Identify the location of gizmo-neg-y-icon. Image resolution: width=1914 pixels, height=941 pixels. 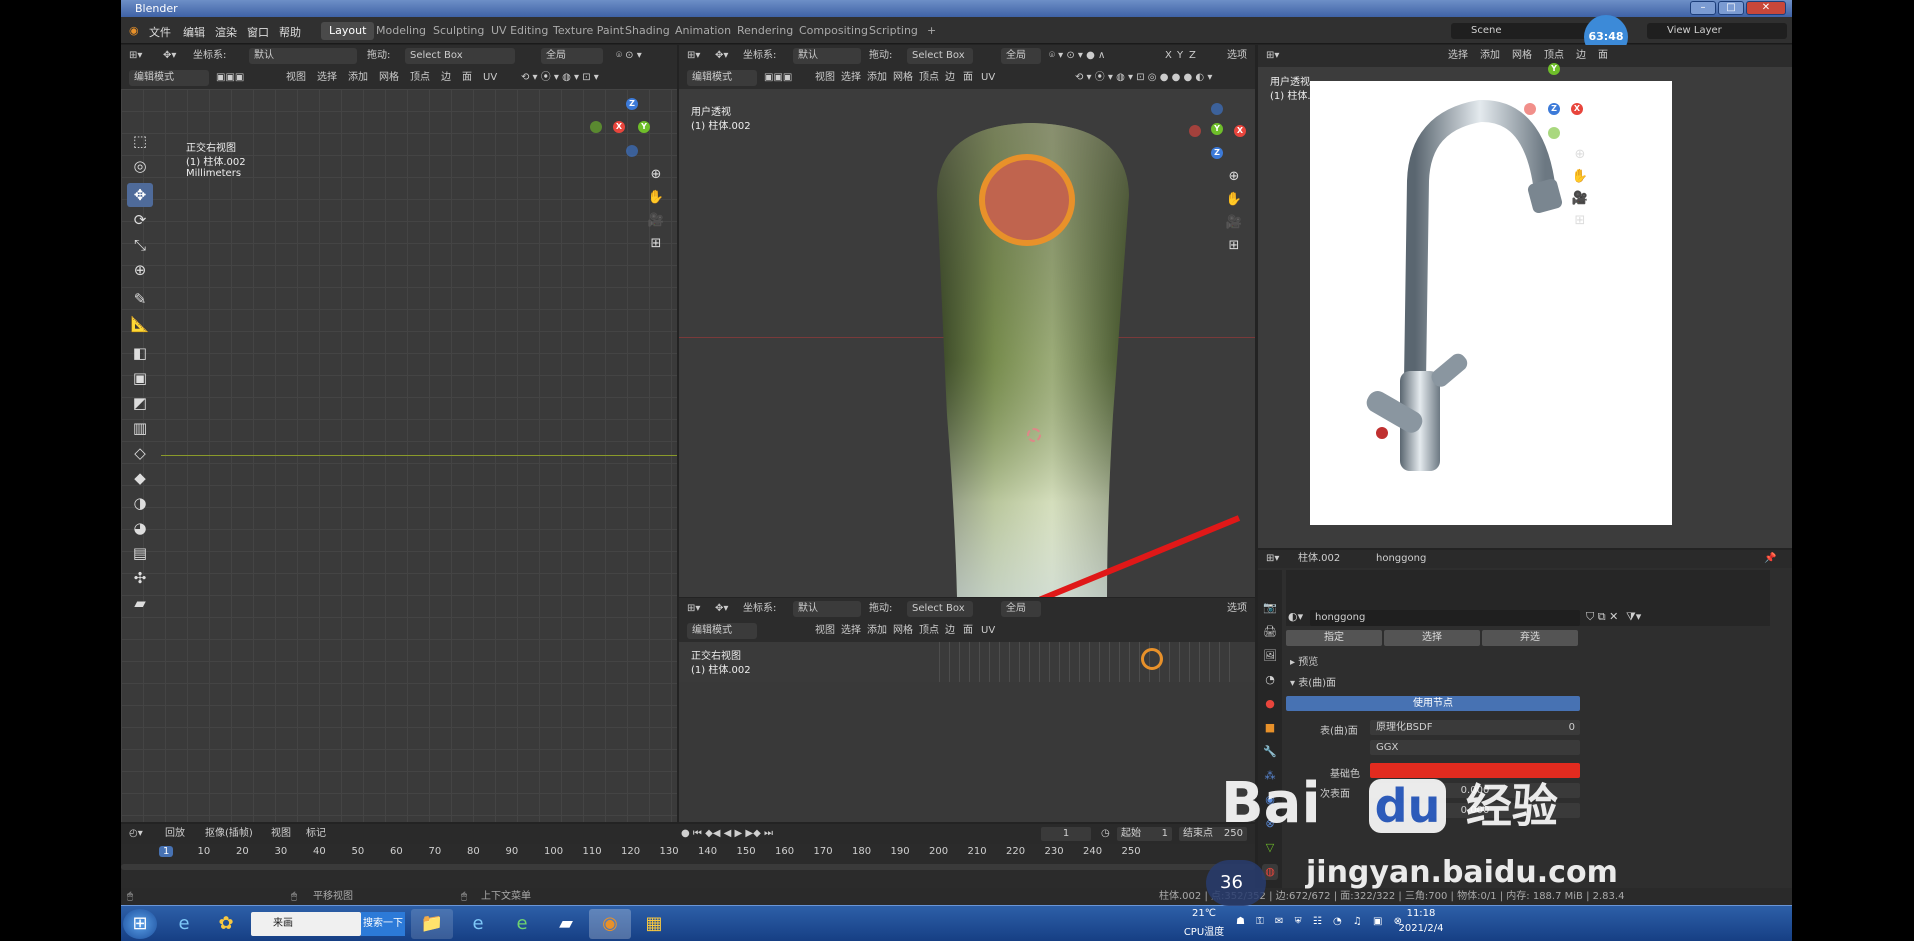
(596, 127).